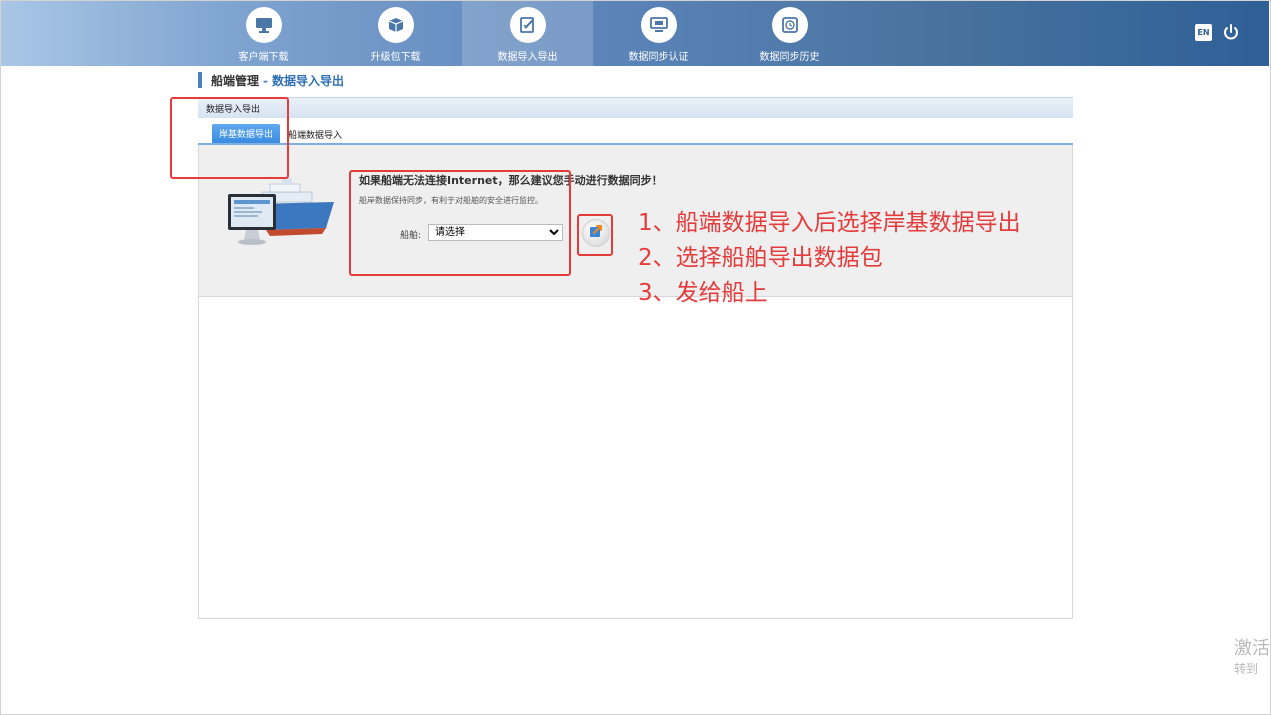 Image resolution: width=1271 pixels, height=715 pixels. I want to click on highlight-box-tab, so click(229, 138).